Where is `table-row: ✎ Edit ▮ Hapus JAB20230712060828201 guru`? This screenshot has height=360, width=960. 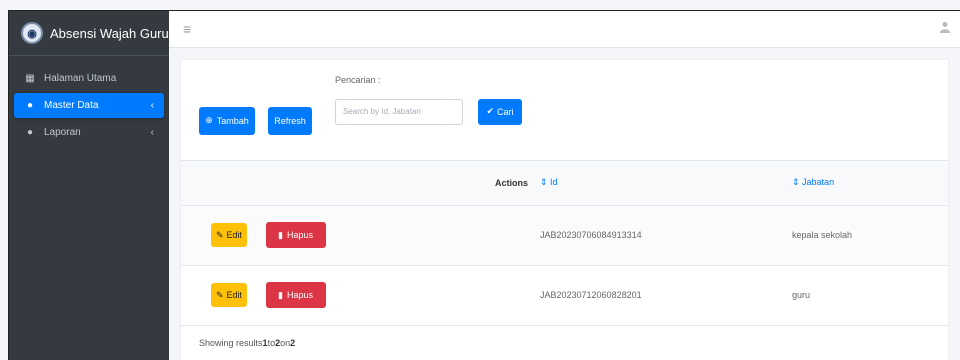
table-row: ✎ Edit ▮ Hapus JAB20230712060828201 guru is located at coordinates (564, 295).